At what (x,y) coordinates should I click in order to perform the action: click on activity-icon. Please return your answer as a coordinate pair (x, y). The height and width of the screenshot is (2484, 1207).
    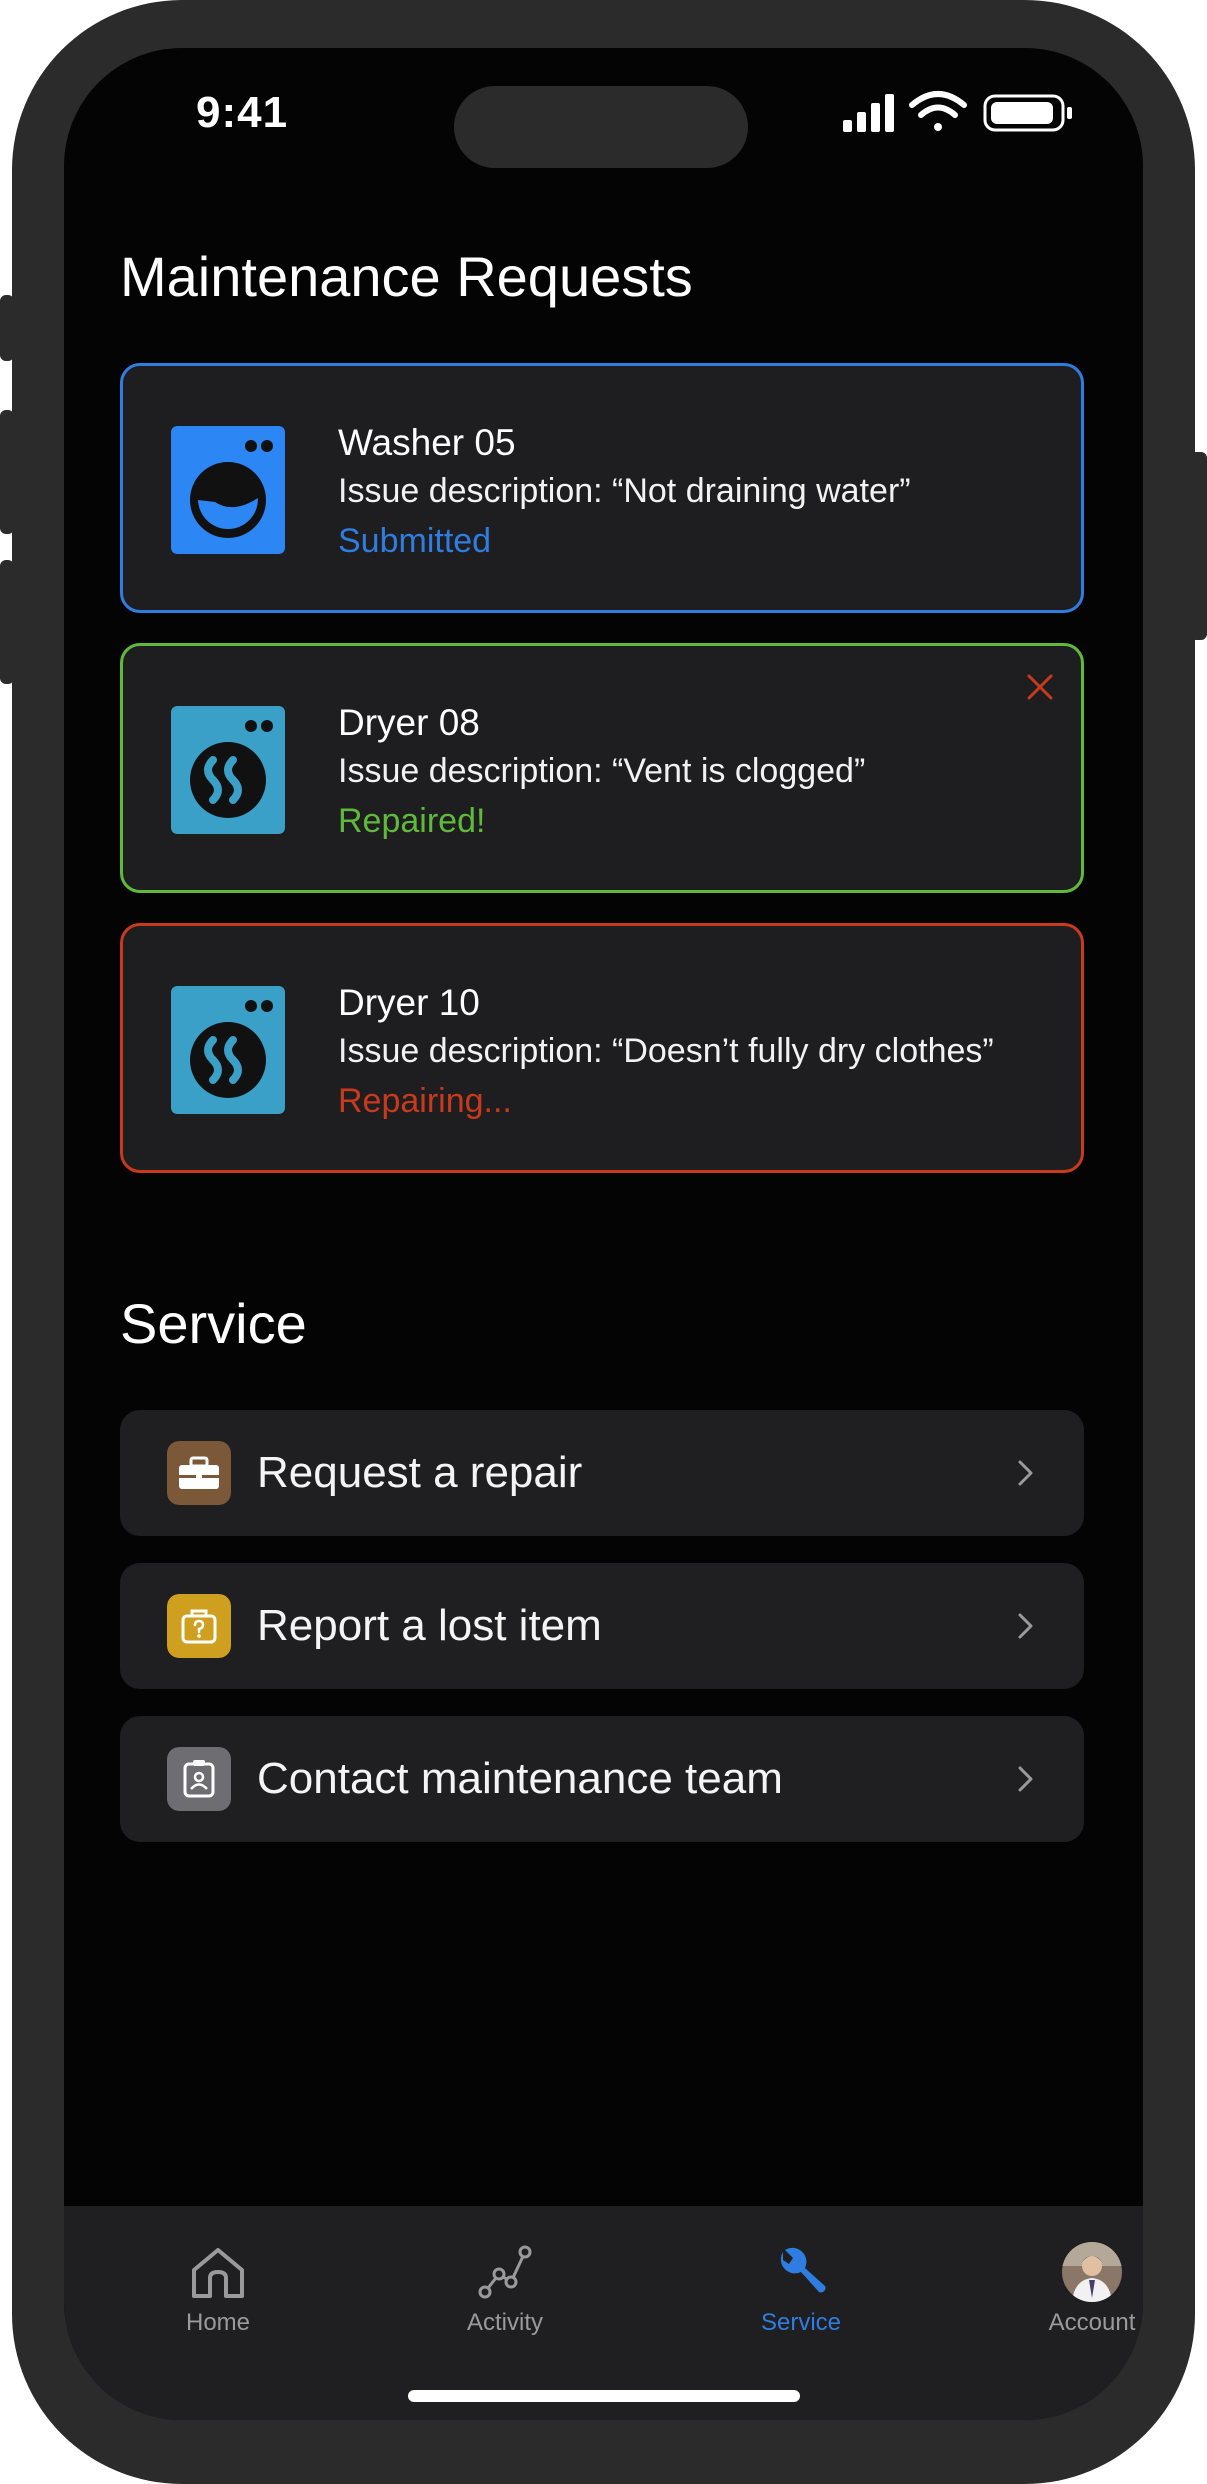
    Looking at the image, I should click on (505, 2272).